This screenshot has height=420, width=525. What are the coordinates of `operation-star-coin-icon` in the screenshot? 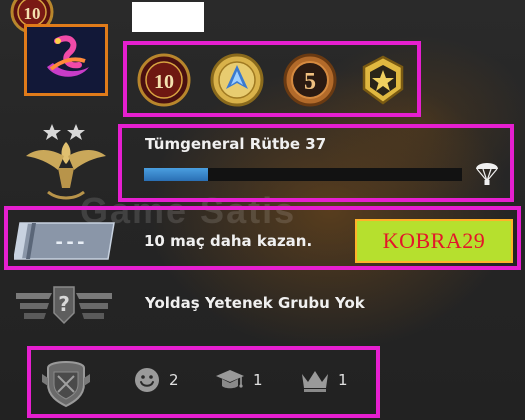 It's located at (383, 80).